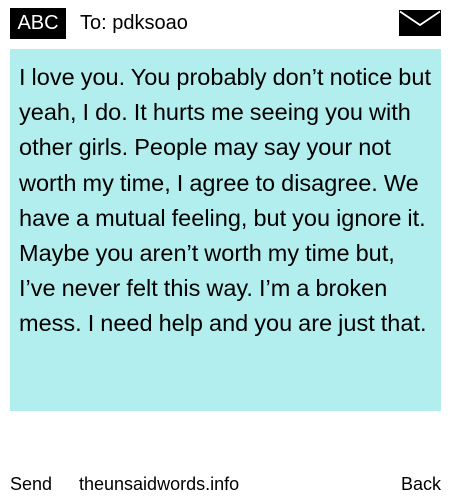 The width and height of the screenshot is (450, 500). Describe the element at coordinates (420, 23) in the screenshot. I see `envelope-icon` at that location.